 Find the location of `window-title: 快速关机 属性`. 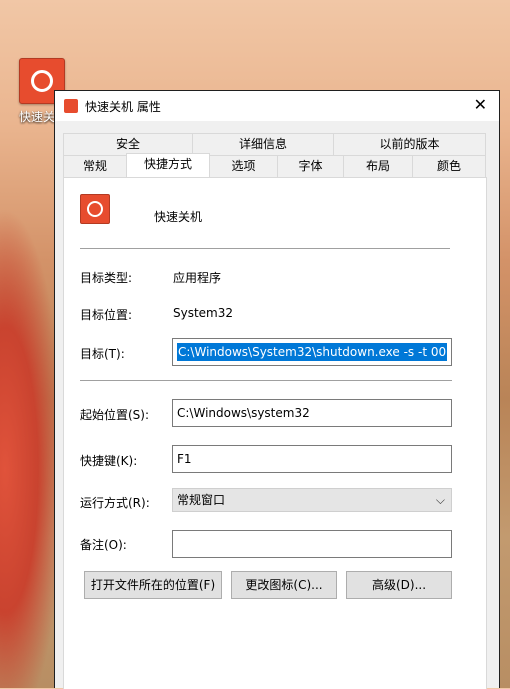

window-title: 快速关机 属性 is located at coordinates (123, 107).